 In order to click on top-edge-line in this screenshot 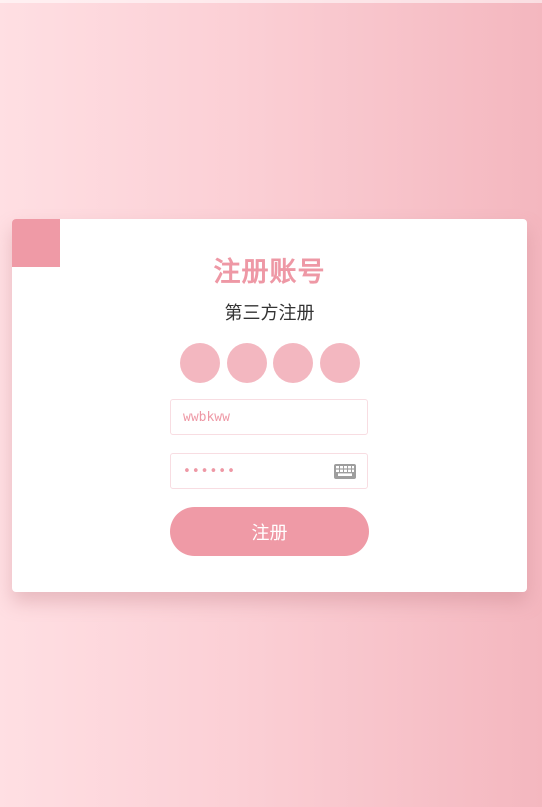, I will do `click(271, 1)`.